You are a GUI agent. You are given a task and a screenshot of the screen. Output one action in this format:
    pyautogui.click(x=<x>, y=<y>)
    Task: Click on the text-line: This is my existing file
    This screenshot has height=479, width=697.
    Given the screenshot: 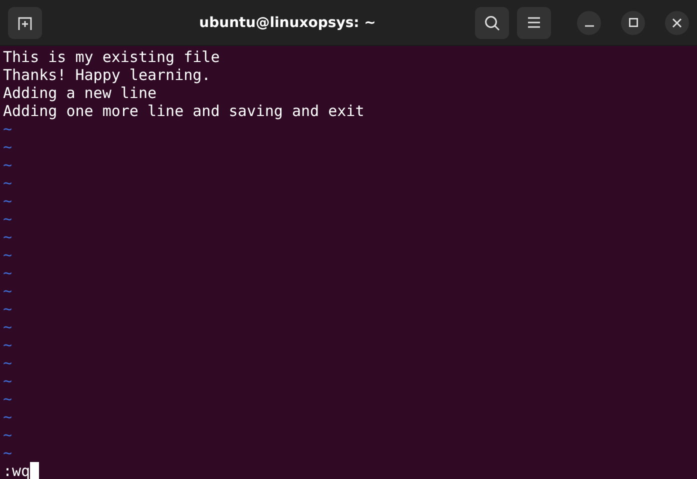 What is the action you would take?
    pyautogui.click(x=111, y=57)
    